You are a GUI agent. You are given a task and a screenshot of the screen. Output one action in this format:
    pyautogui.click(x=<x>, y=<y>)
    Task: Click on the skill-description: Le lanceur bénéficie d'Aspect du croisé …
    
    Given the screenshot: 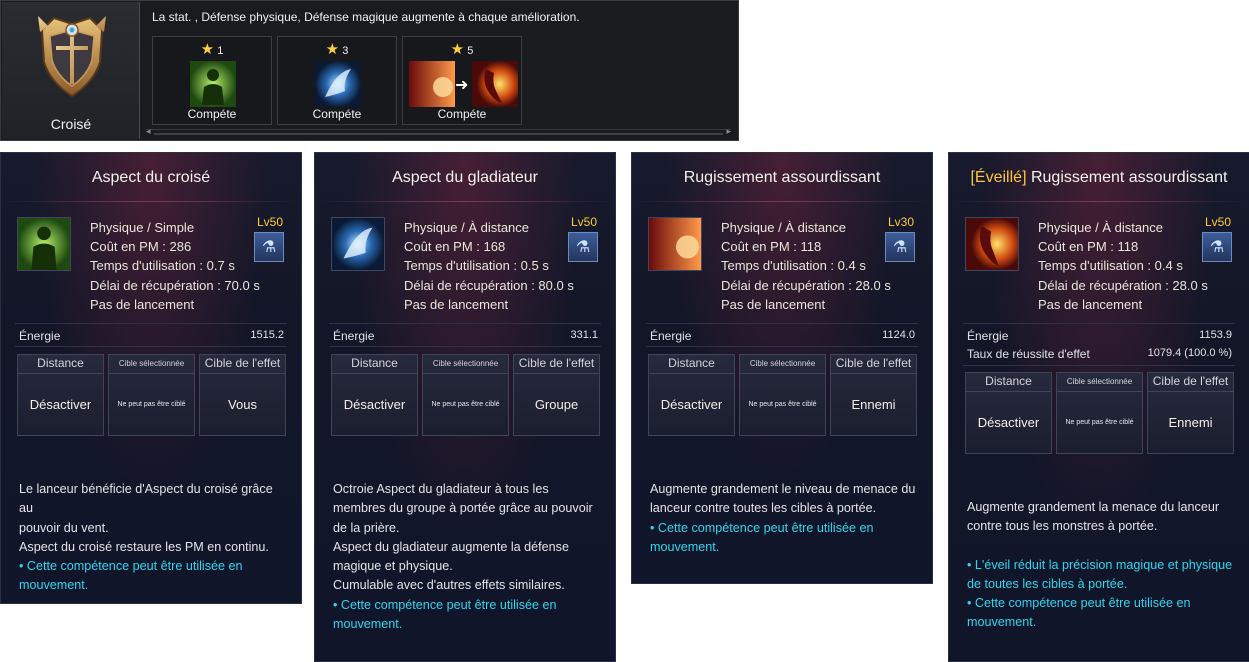 What is the action you would take?
    pyautogui.click(x=154, y=538)
    